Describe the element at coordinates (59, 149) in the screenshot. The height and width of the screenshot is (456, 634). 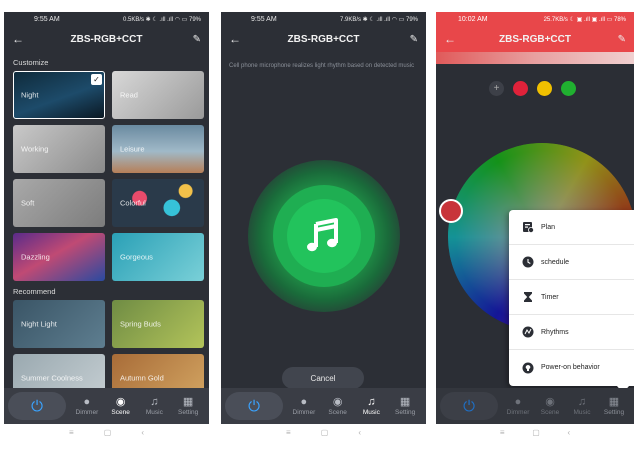
I see `scene-tile-working: Working` at that location.